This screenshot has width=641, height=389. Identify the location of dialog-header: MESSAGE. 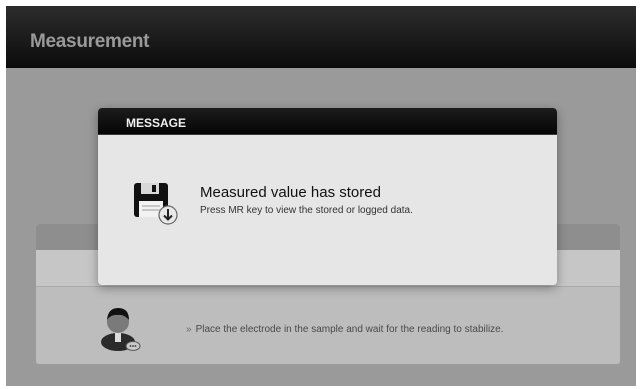
(327, 121).